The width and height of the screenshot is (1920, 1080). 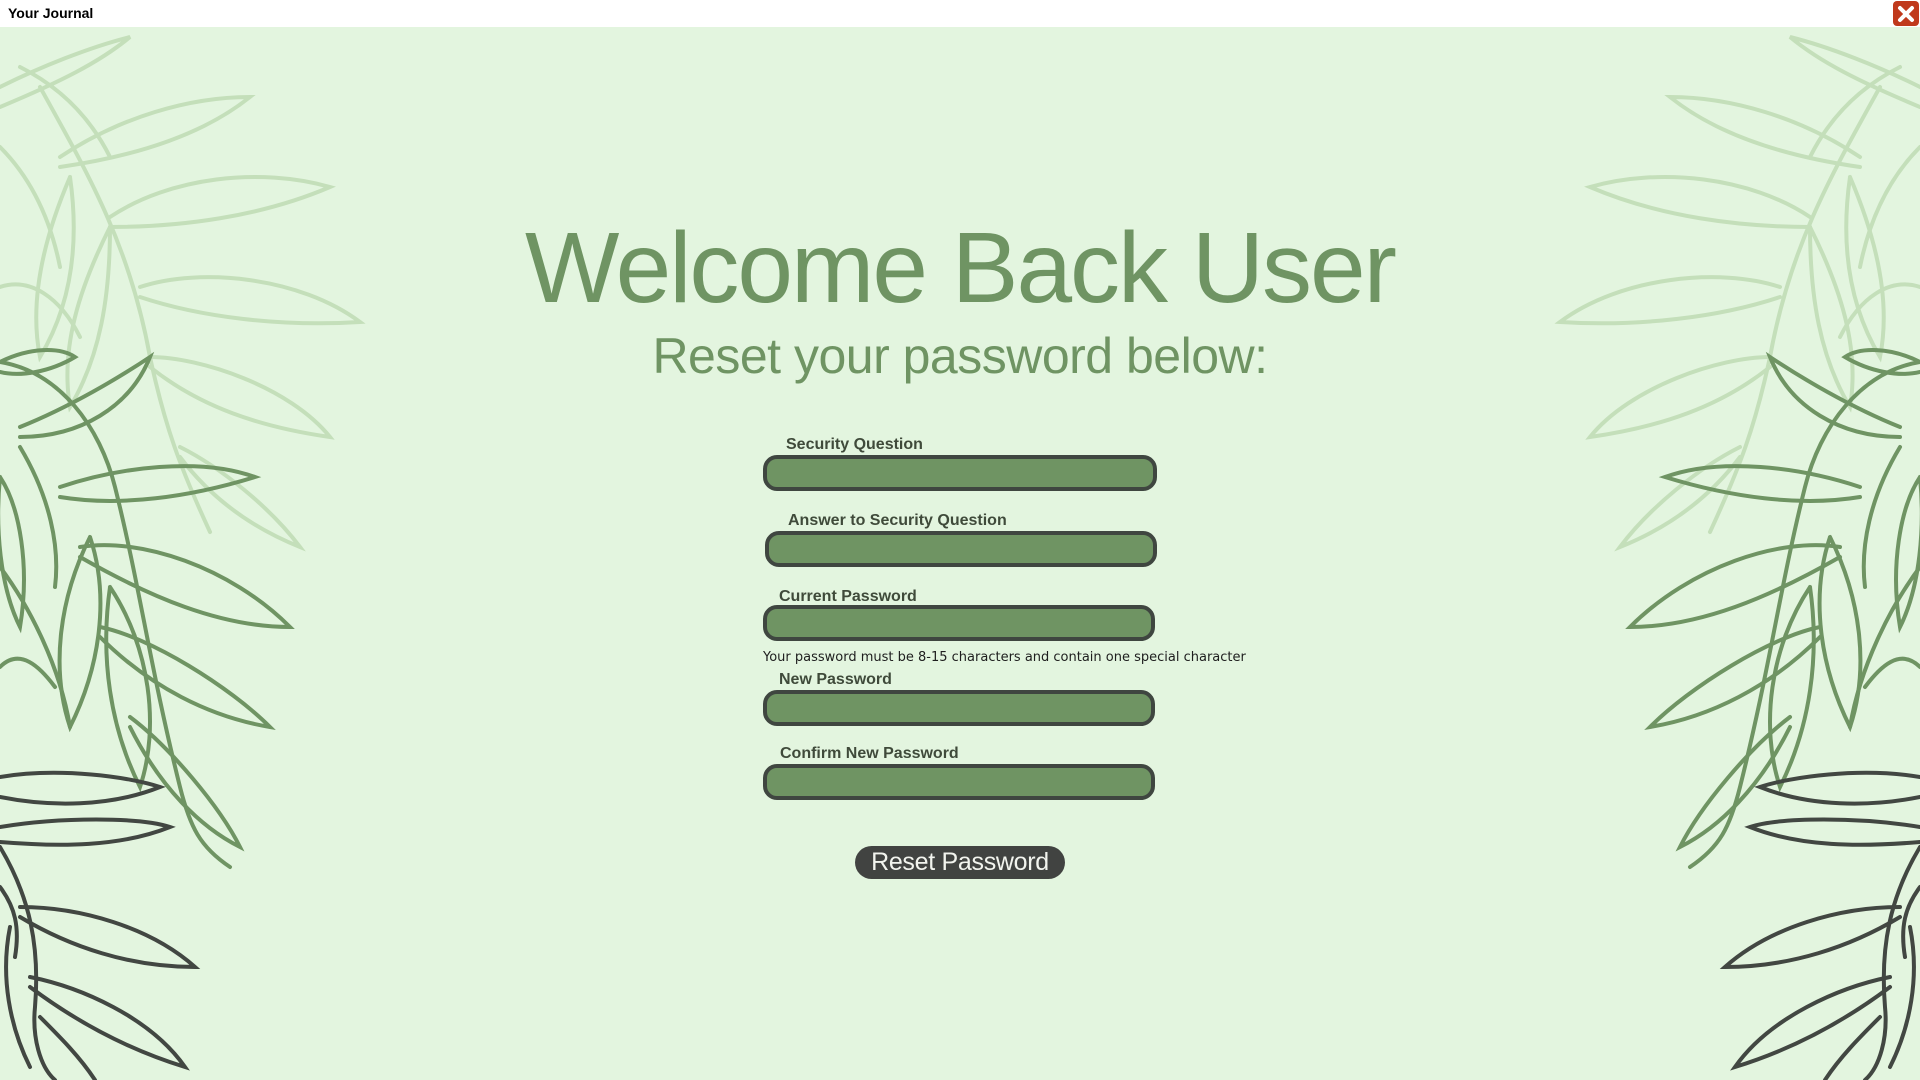 What do you see at coordinates (959, 708) in the screenshot?
I see `new-password-input` at bounding box center [959, 708].